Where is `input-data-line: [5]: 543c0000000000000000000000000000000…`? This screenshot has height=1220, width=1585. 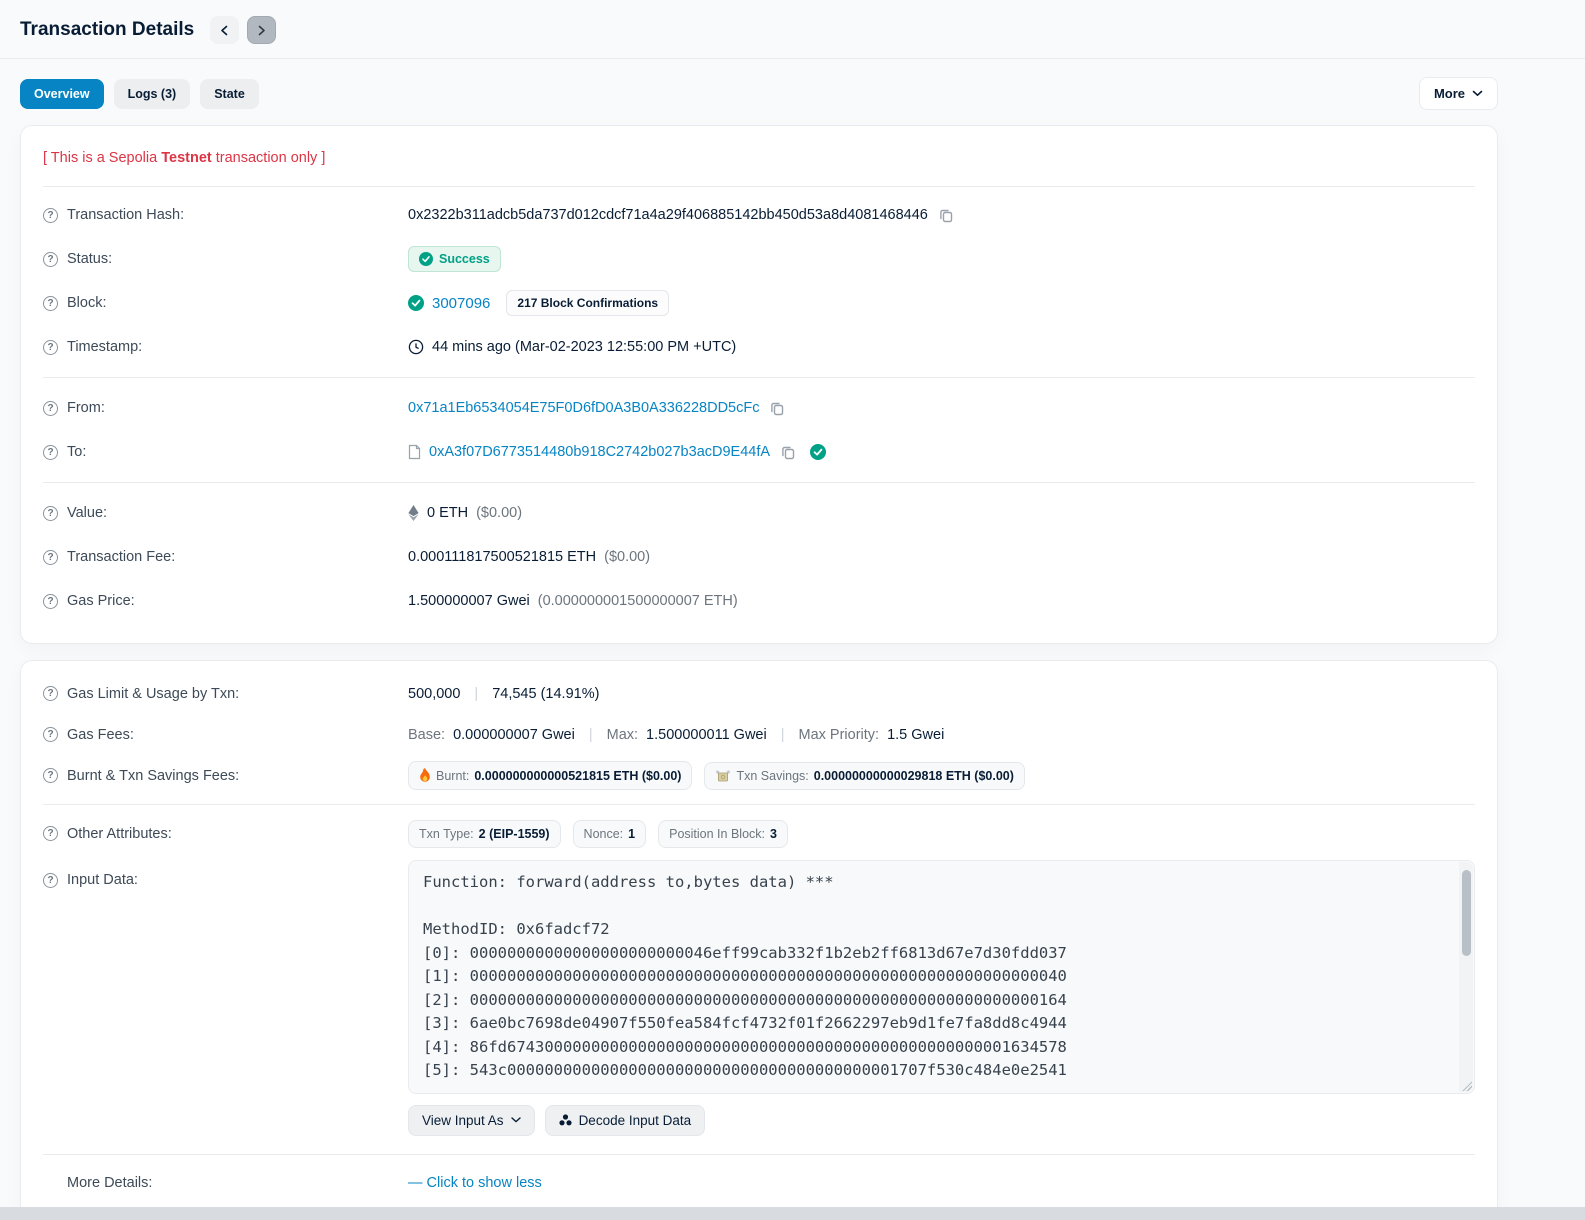
input-data-line: [5]: 543c0000000000000000000000000000000… is located at coordinates (745, 1070).